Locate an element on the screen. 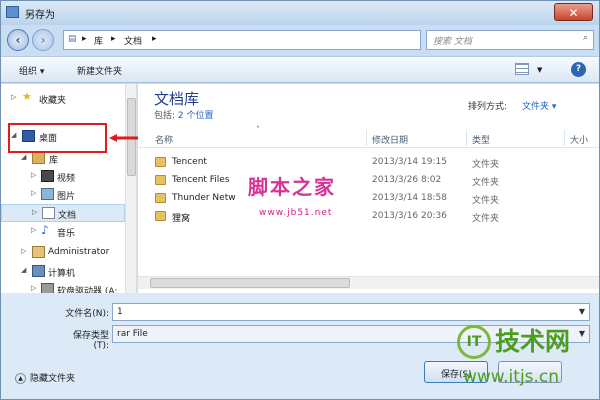  filename-label: 文件名(N): is located at coordinates (87, 314).